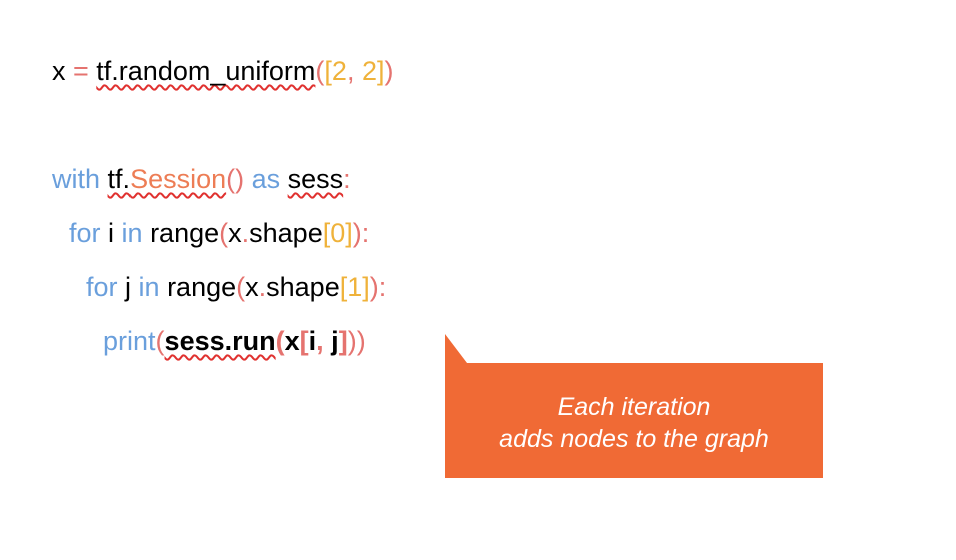  What do you see at coordinates (129, 341) in the screenshot?
I see `code-token-print: print` at bounding box center [129, 341].